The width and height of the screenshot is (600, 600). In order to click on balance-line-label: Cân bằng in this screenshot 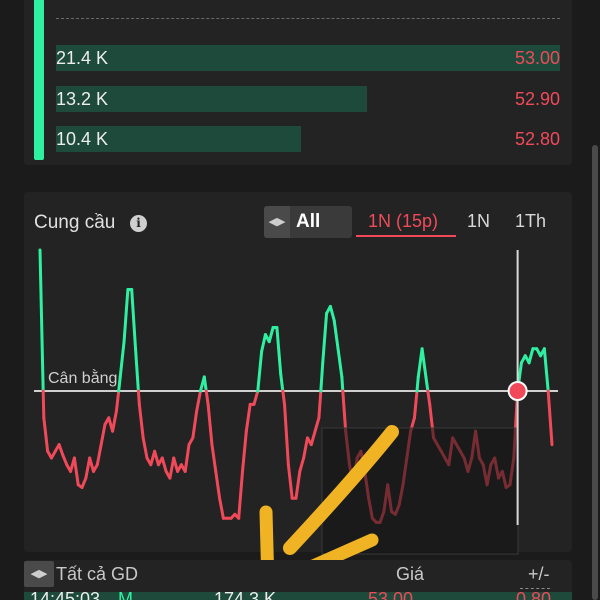, I will do `click(83, 378)`.